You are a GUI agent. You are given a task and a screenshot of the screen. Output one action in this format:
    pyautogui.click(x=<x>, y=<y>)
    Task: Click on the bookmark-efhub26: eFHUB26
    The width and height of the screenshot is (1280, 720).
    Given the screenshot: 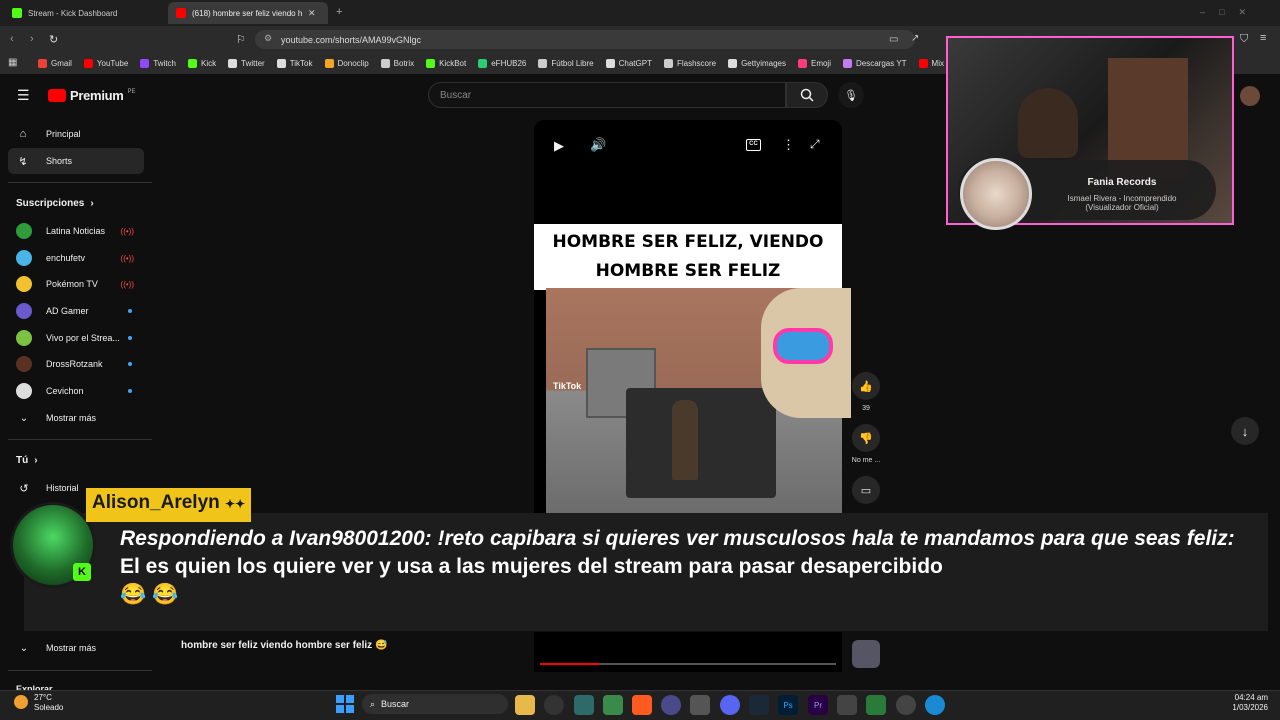 What is the action you would take?
    pyautogui.click(x=502, y=63)
    